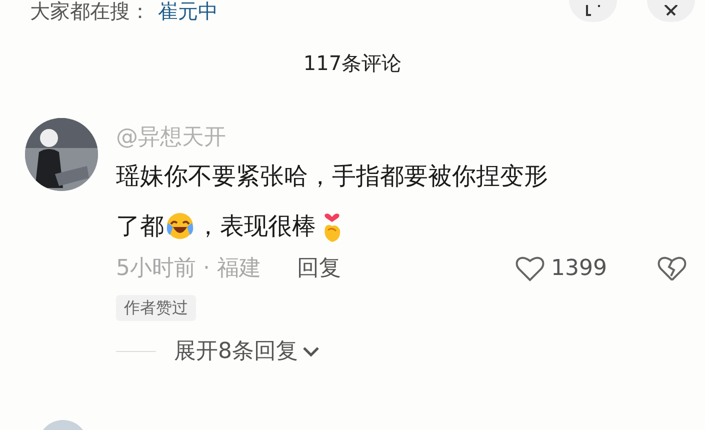 Image resolution: width=705 pixels, height=430 pixels. I want to click on broken-heart-icon, so click(672, 268).